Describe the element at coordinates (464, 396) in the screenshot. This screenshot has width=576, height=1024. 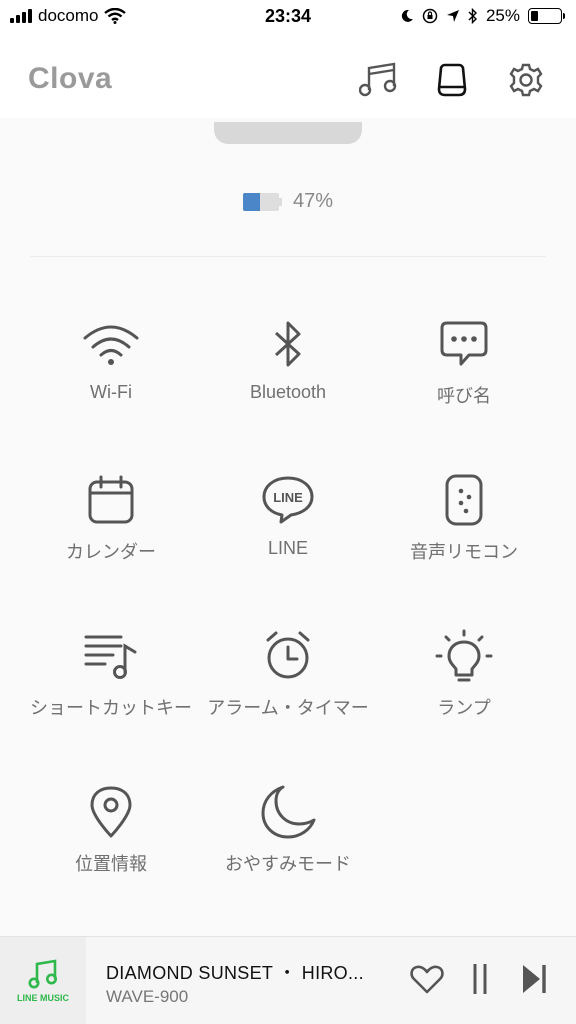
I see `menu-item-label: 呼び名` at that location.